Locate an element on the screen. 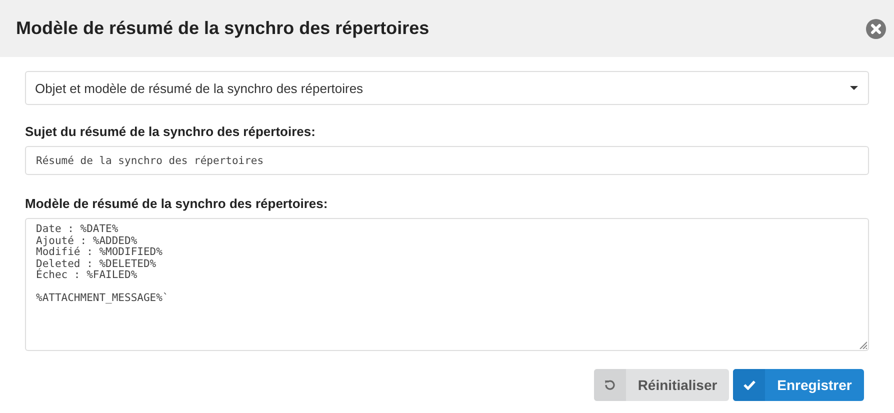 Image resolution: width=894 pixels, height=413 pixels. resize-handle-icon is located at coordinates (863, 345).